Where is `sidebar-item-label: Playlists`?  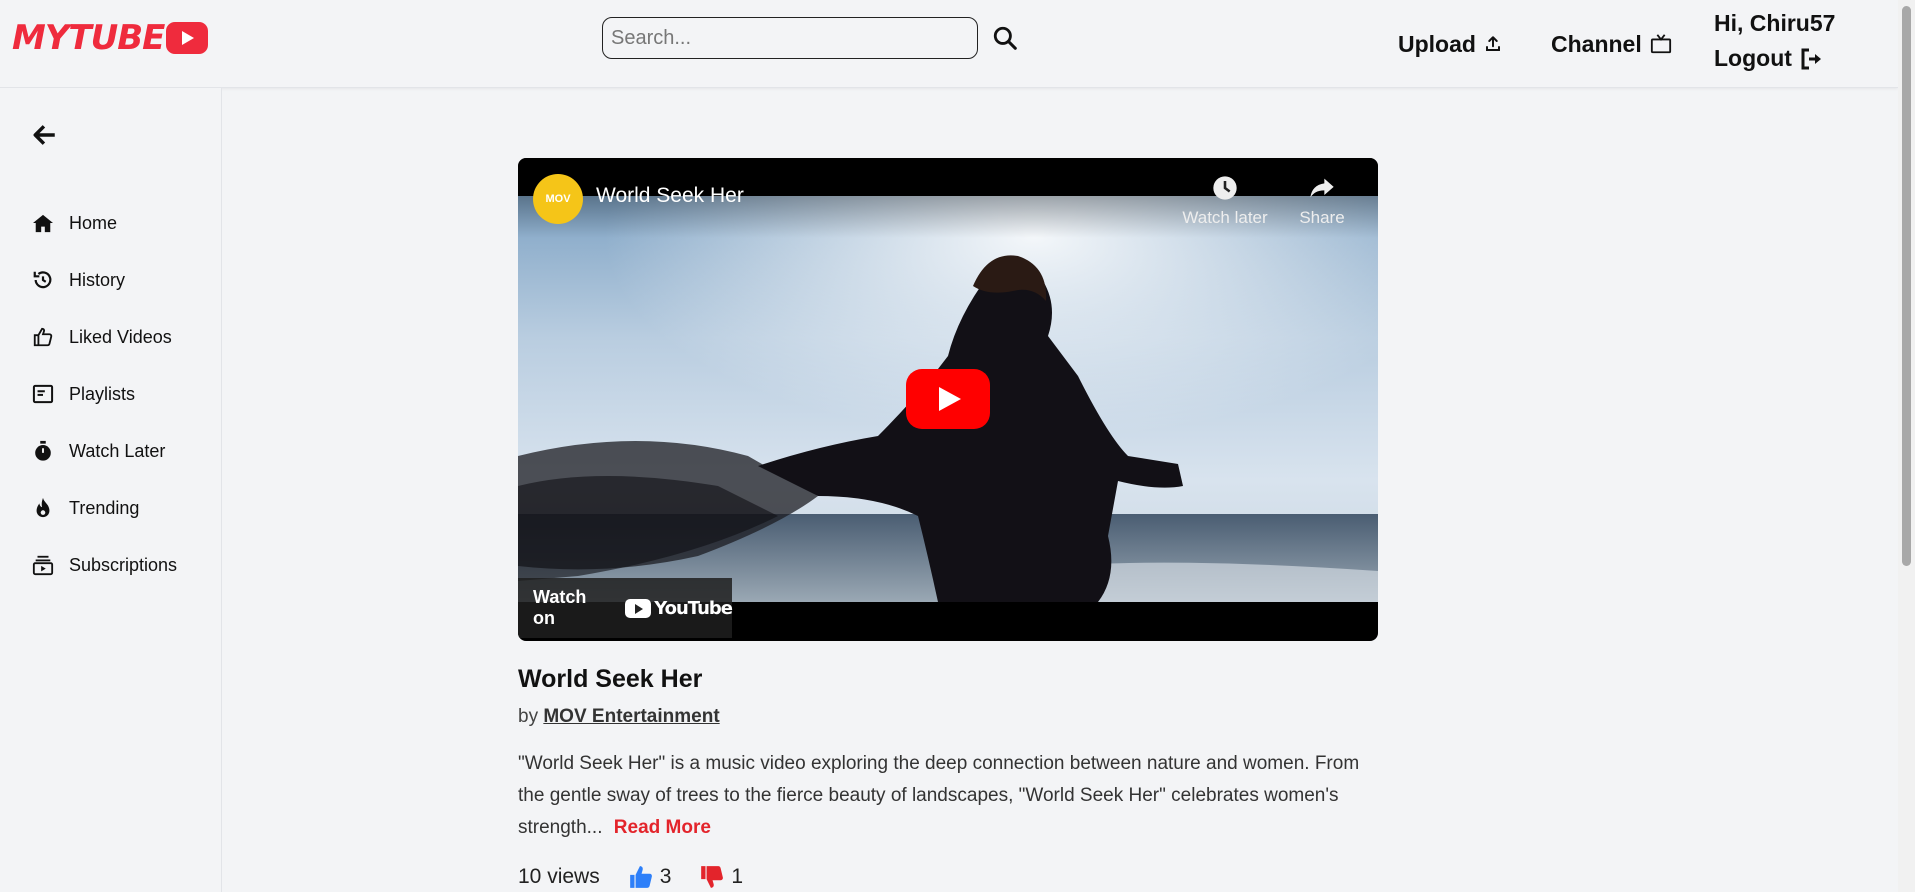 sidebar-item-label: Playlists is located at coordinates (102, 393).